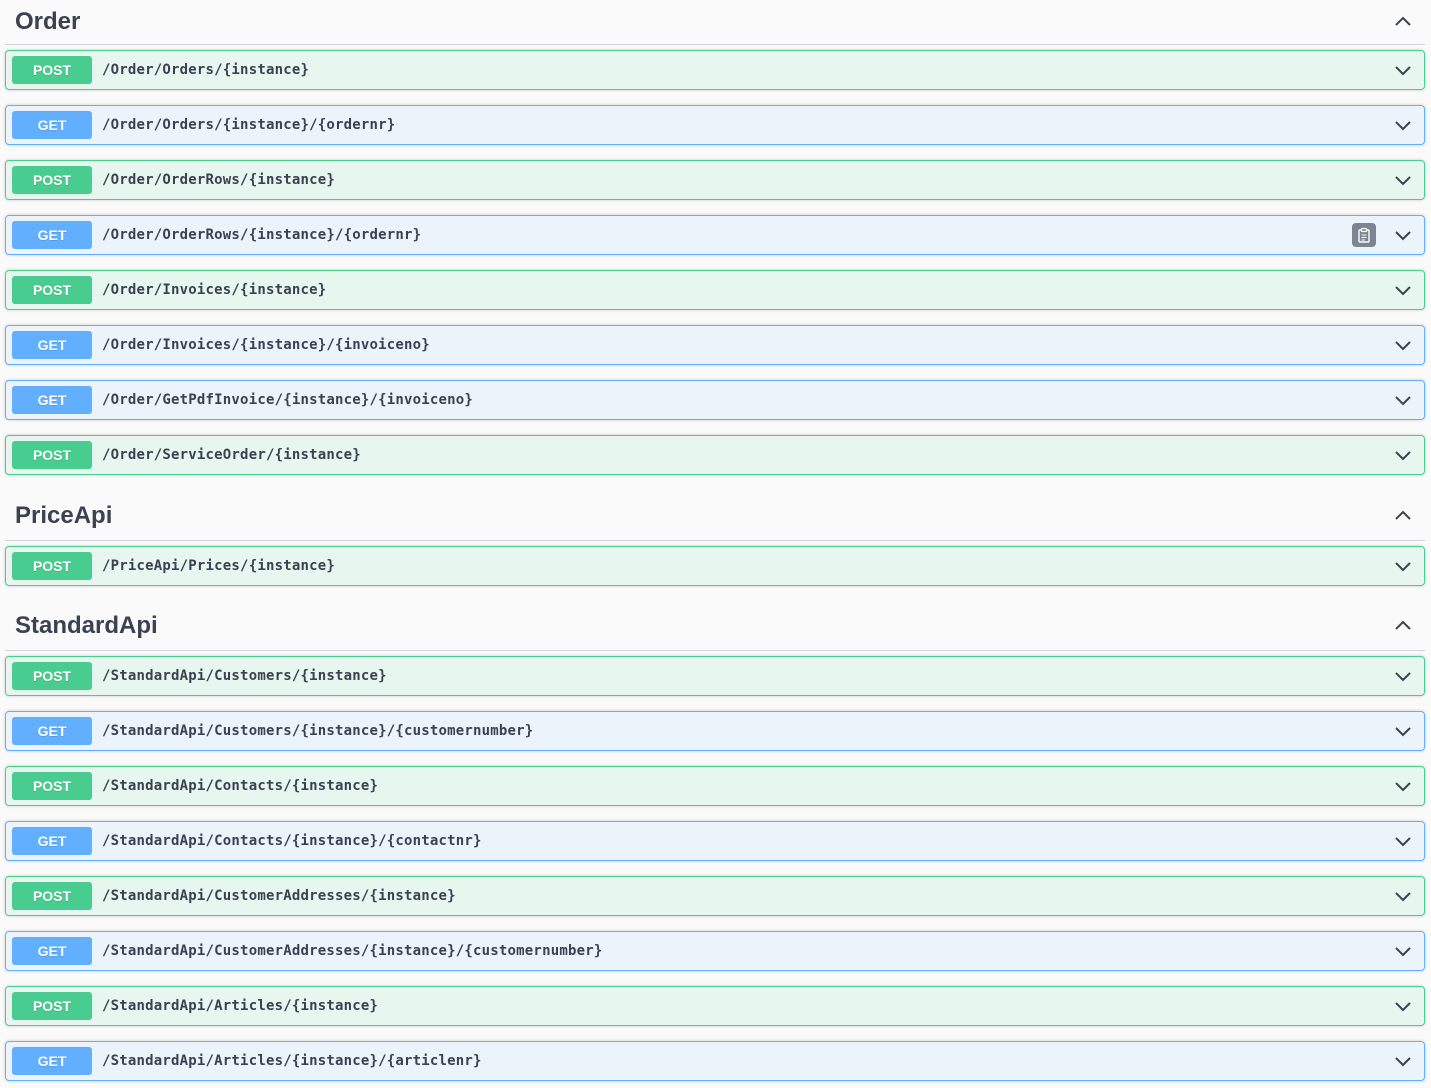 The width and height of the screenshot is (1431, 1088). I want to click on operation-path: /StandardApi/Customers/{instance}, so click(244, 676).